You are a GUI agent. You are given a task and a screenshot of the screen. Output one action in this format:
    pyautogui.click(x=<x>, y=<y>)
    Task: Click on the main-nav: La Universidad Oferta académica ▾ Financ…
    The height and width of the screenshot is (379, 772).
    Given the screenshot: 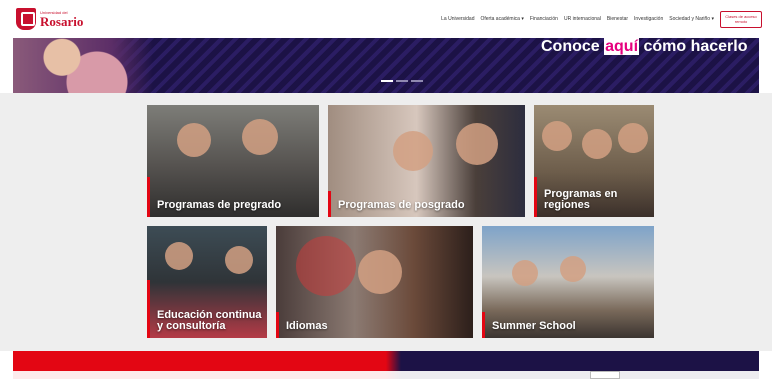 What is the action you would take?
    pyautogui.click(x=577, y=19)
    